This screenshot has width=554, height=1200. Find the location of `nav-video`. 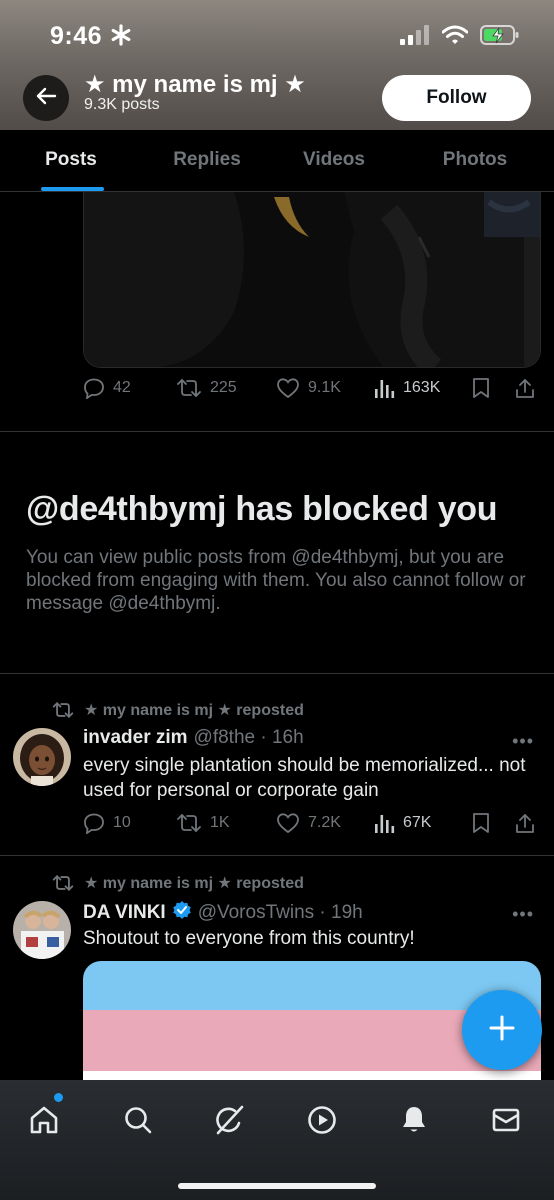

nav-video is located at coordinates (322, 1120).